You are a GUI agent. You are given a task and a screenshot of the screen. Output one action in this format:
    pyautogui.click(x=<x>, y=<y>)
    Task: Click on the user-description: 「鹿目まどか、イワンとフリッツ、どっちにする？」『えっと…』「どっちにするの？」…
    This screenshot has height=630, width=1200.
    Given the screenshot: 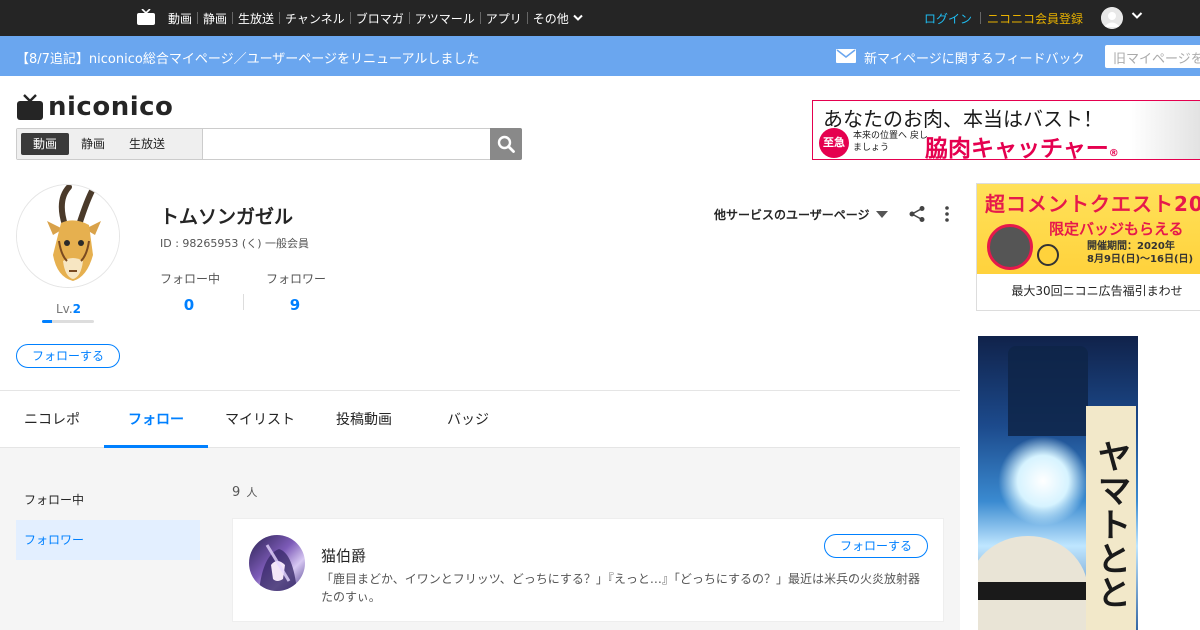 What is the action you would take?
    pyautogui.click(x=621, y=588)
    